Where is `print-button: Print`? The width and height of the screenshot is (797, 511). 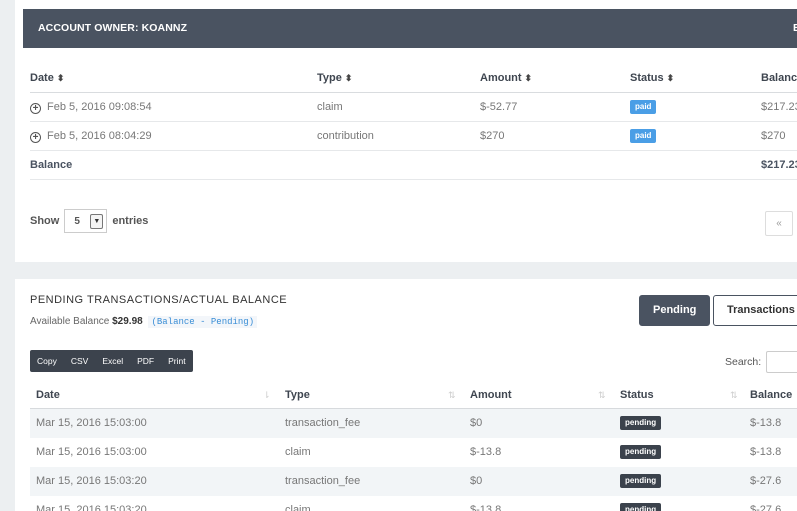 print-button: Print is located at coordinates (176, 361).